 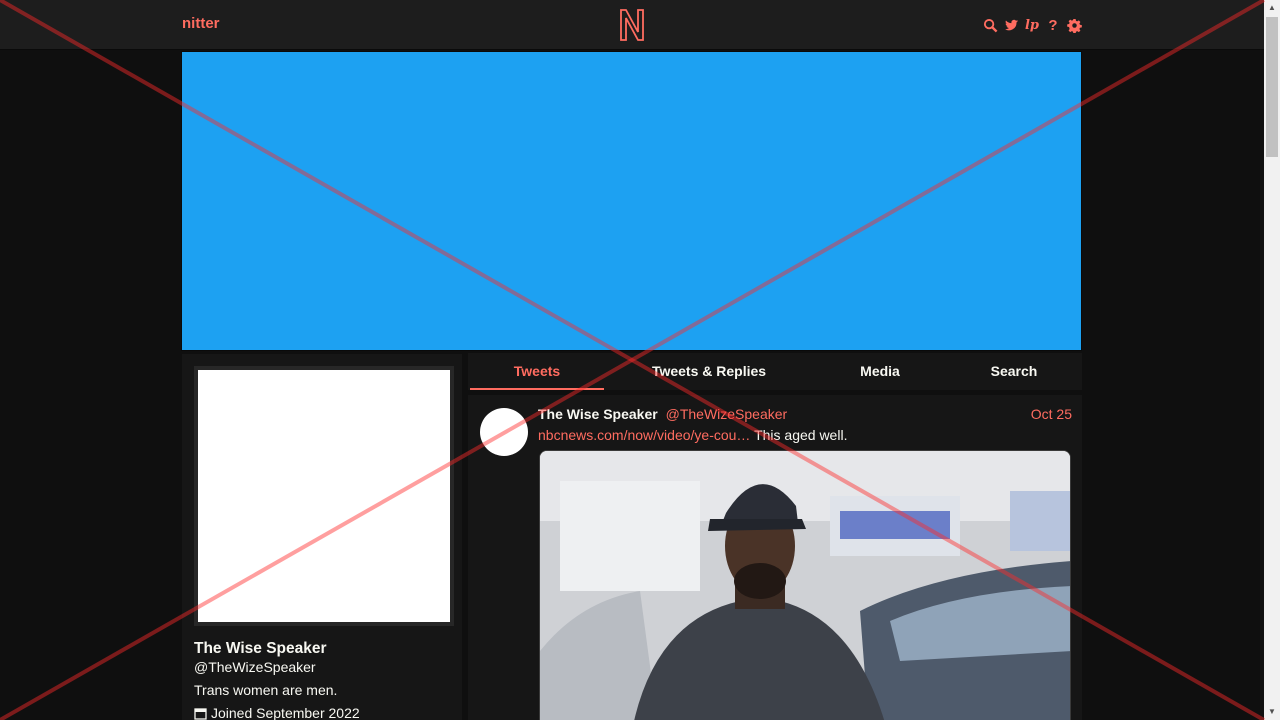 I want to click on page-scrollbar: ▲ ▼, so click(x=1272, y=360).